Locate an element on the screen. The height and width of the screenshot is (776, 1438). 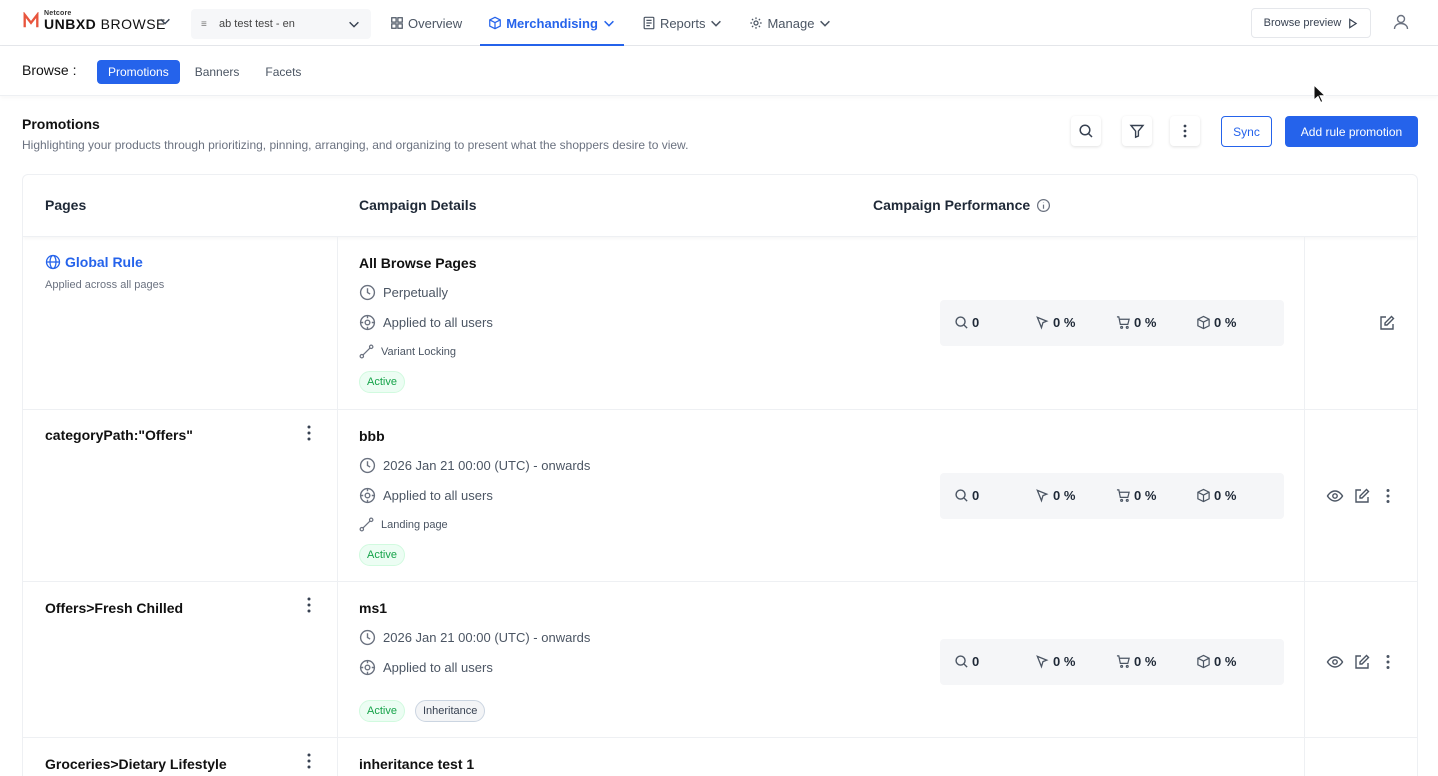
search-button is located at coordinates (1086, 131).